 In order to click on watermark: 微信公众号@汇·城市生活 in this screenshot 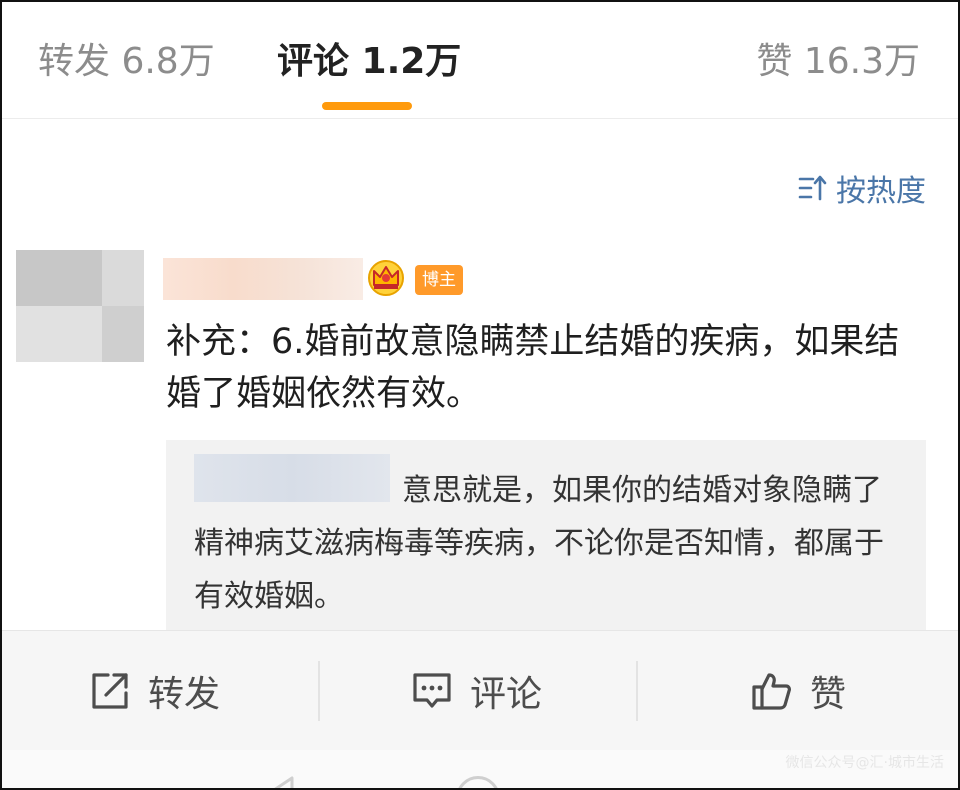, I will do `click(864, 763)`.